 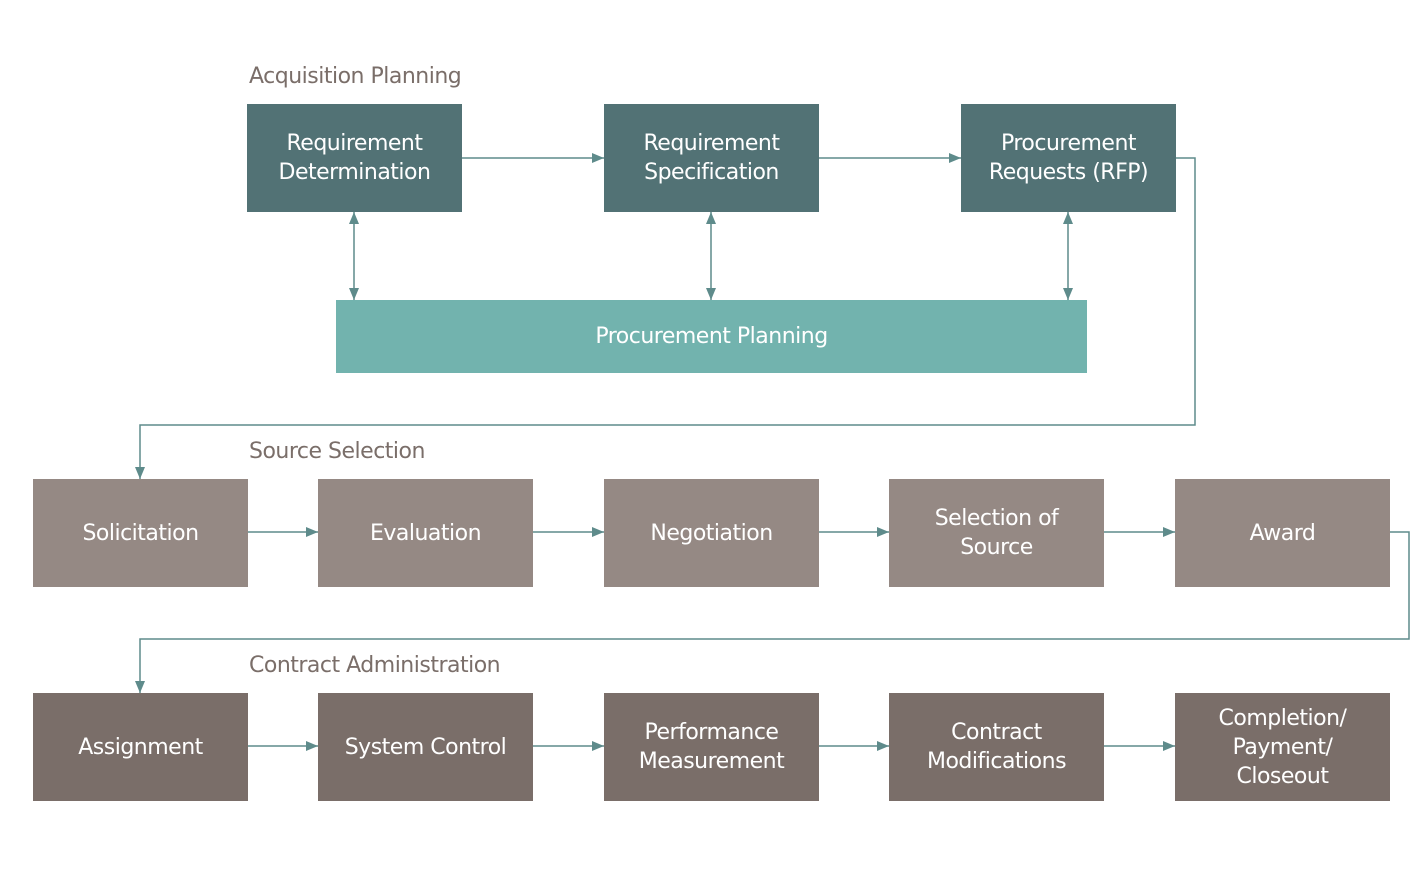 I want to click on step-box: Requirement Determination, so click(x=354, y=158).